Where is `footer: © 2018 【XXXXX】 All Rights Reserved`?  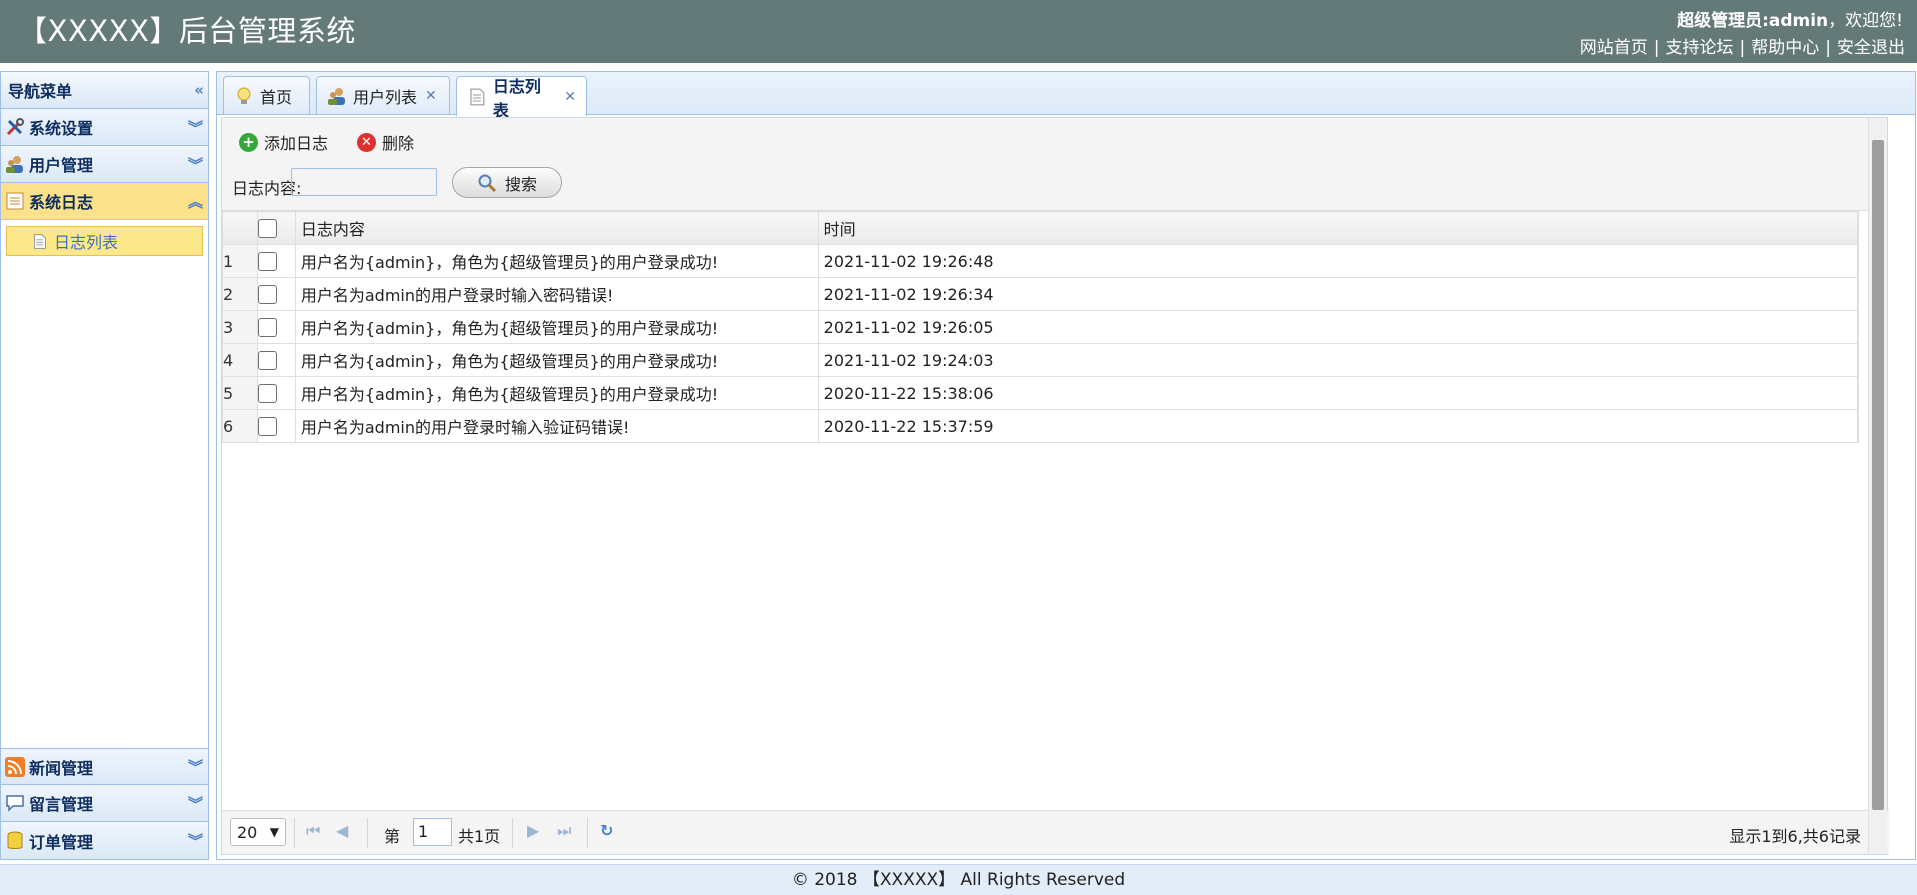
footer: © 2018 【XXXXX】 All Rights Reserved is located at coordinates (958, 879).